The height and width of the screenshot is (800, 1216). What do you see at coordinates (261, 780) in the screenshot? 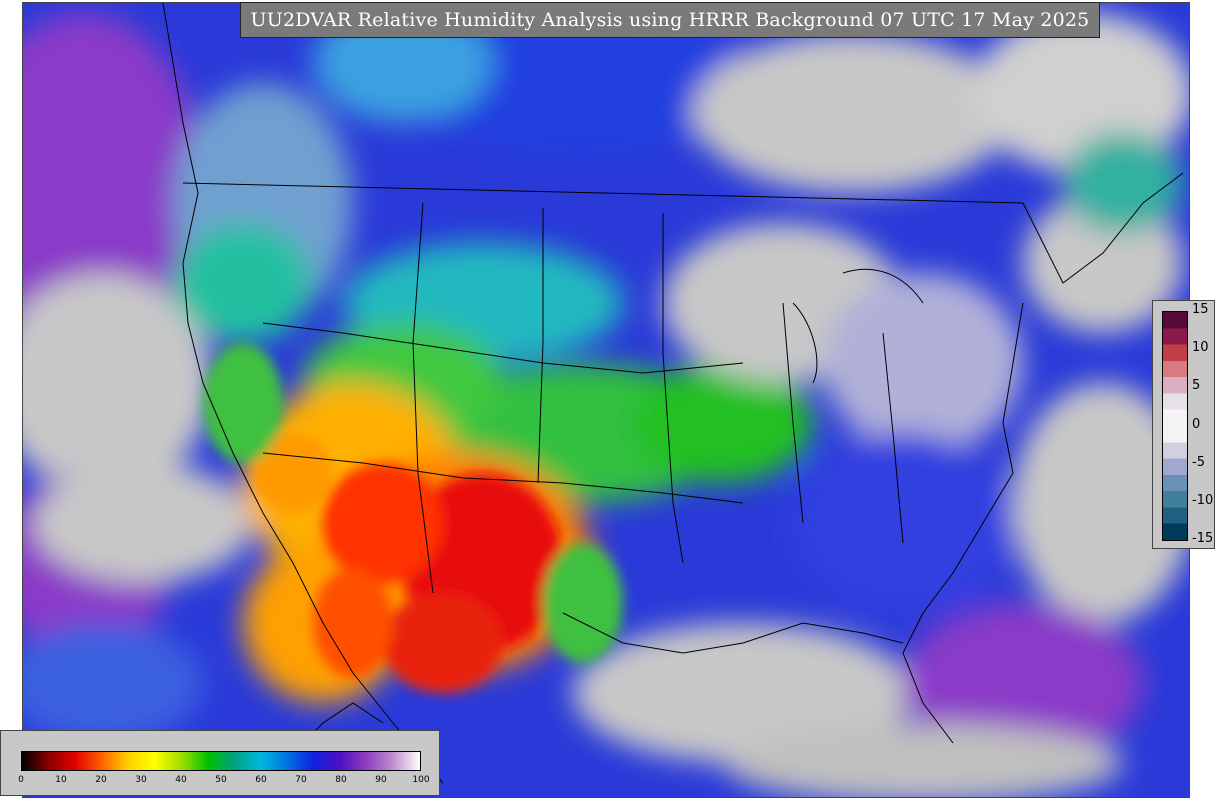
I see `rh-label: 60` at bounding box center [261, 780].